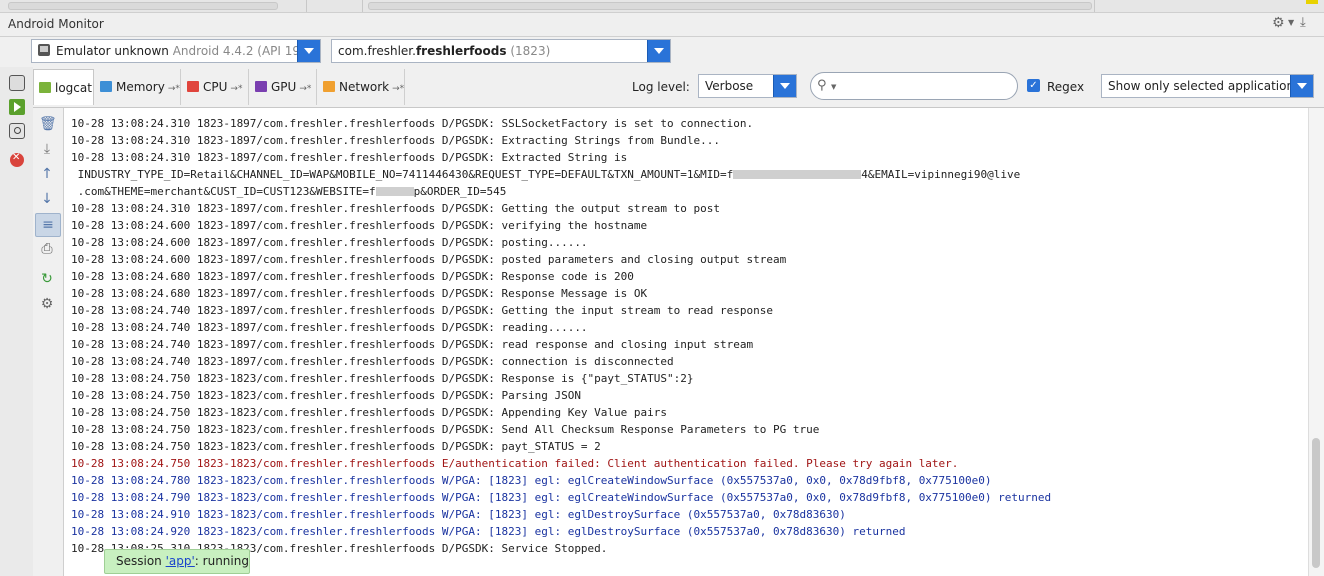 The image size is (1324, 576). I want to click on process-dropdown-value: com.freshler.freshlerfoods (1823), so click(444, 51).